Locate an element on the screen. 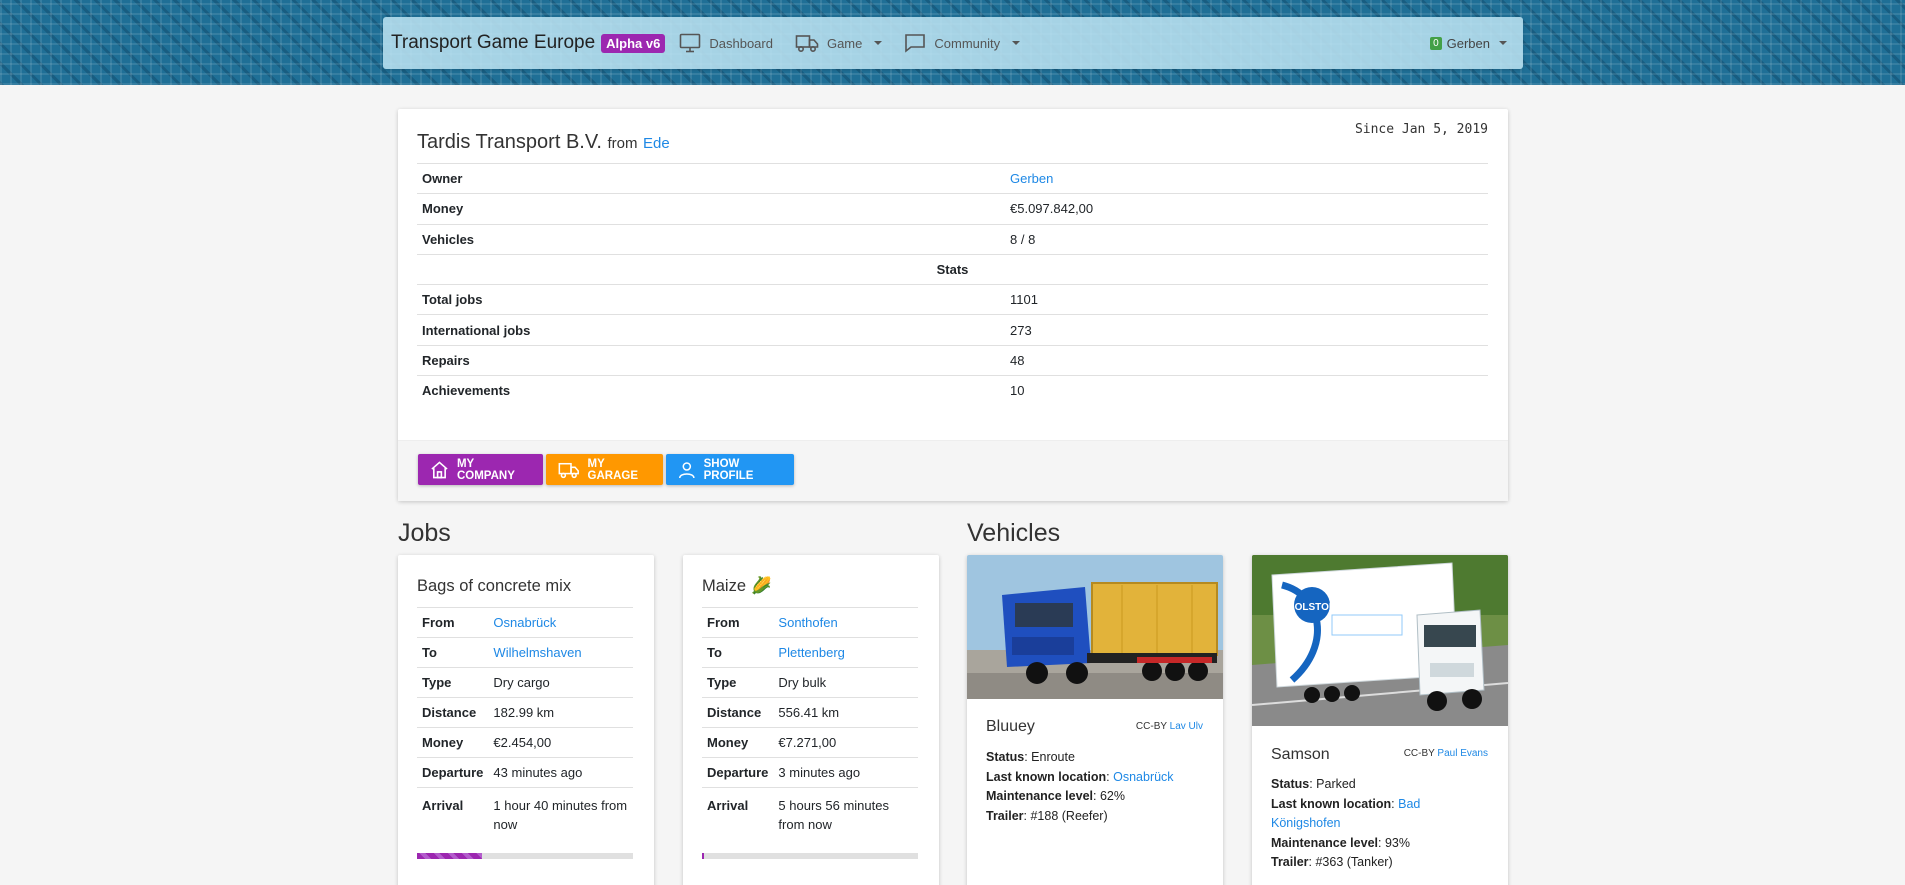 The height and width of the screenshot is (885, 1905). row-key: Departure is located at coordinates (738, 772).